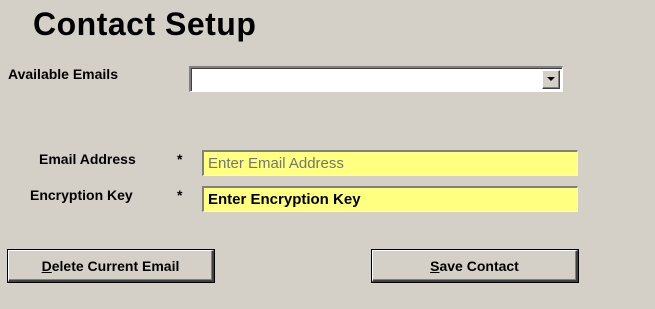 Image resolution: width=655 pixels, height=309 pixels. Describe the element at coordinates (87, 159) in the screenshot. I see `email-address-label: Email Address` at that location.